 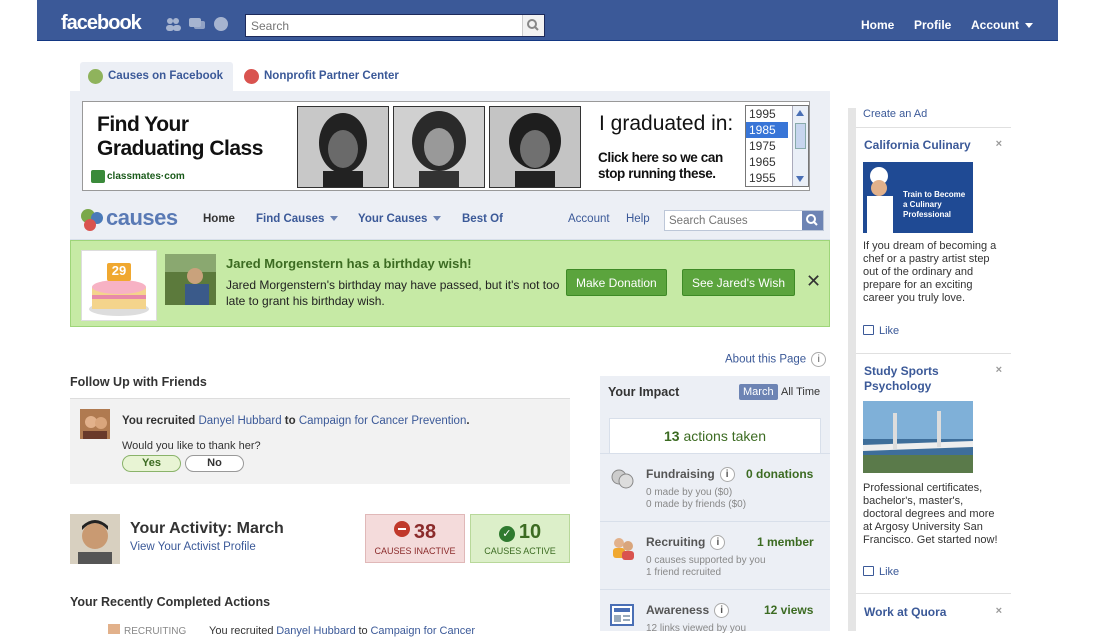 What do you see at coordinates (918, 437) in the screenshot?
I see `ad-image-bridge` at bounding box center [918, 437].